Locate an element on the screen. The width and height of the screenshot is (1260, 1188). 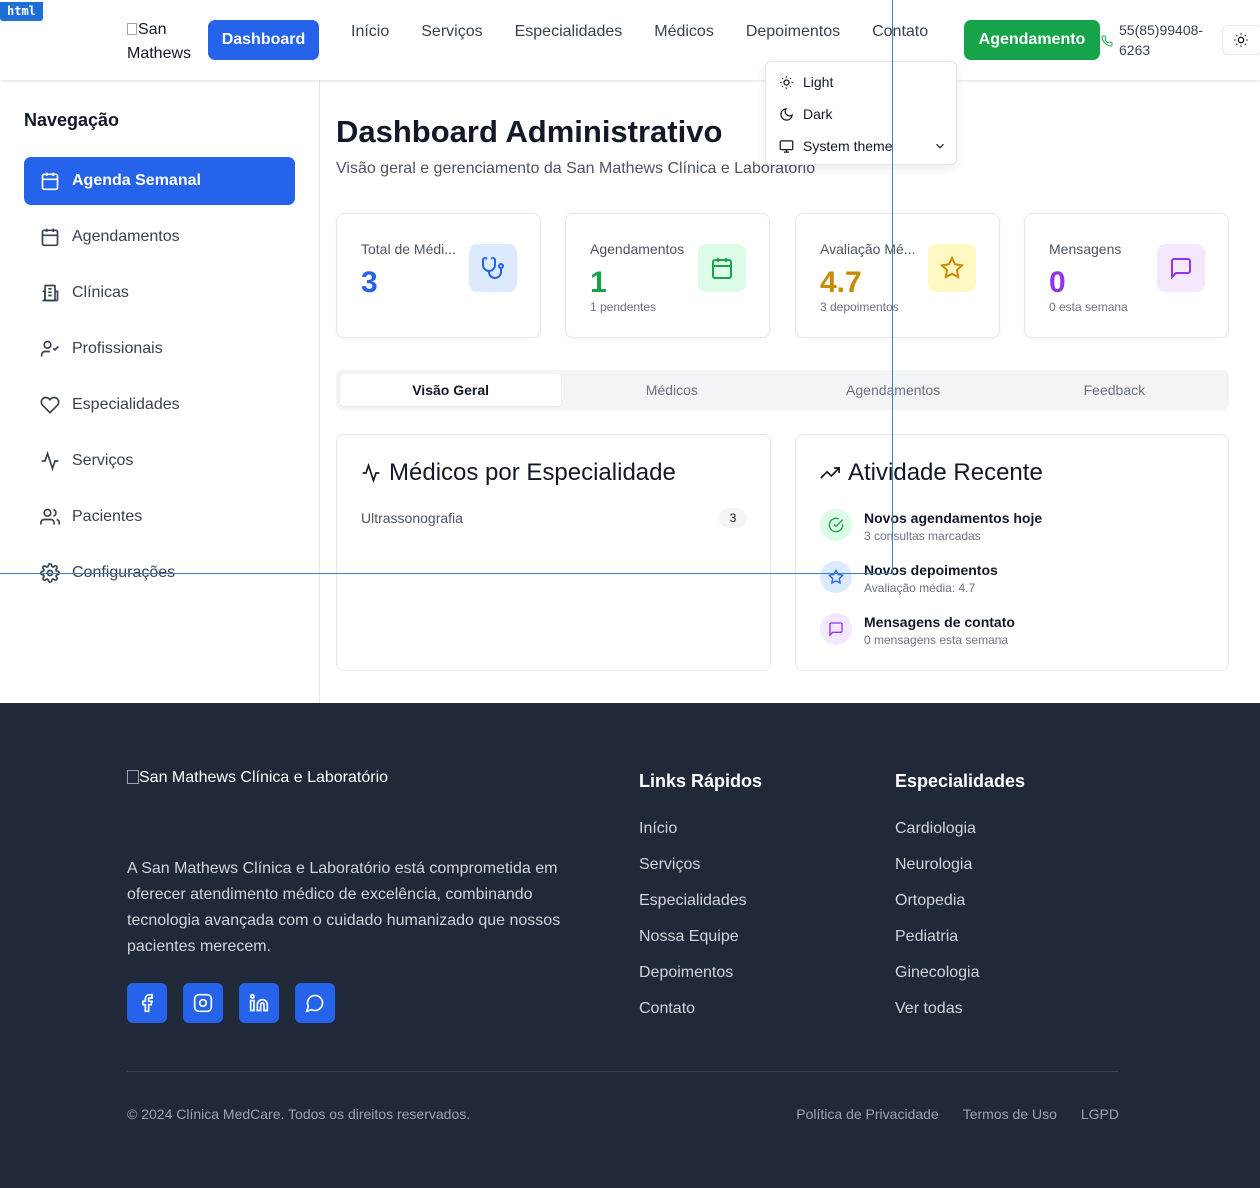
facebook-button is located at coordinates (147, 1003).